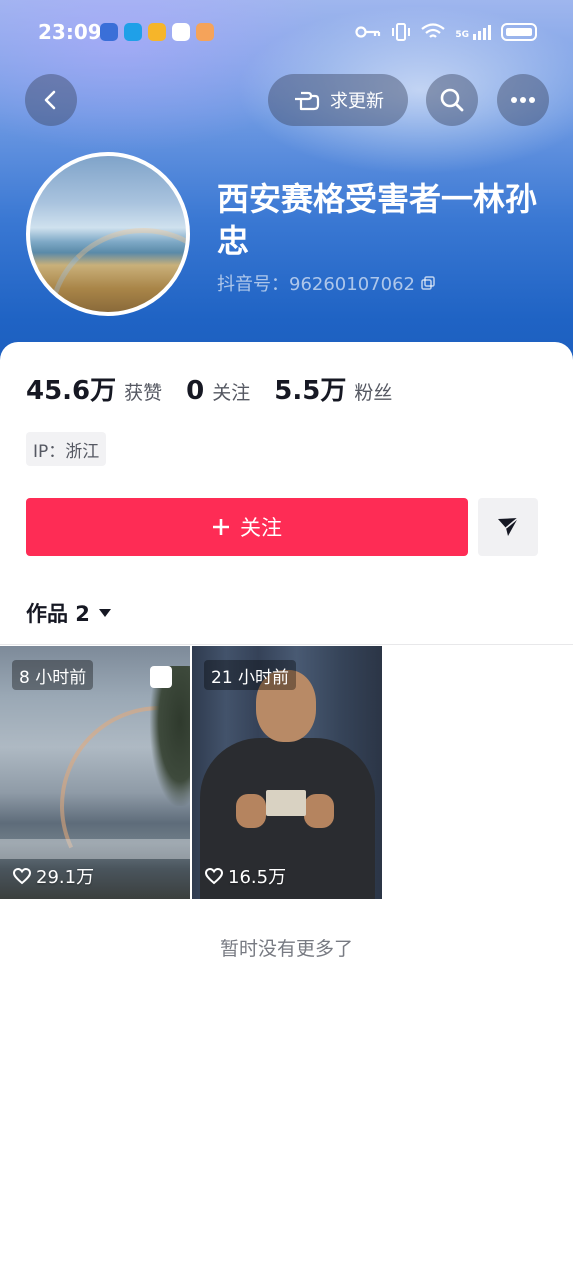  I want to click on app-icon-heart, so click(205, 32).